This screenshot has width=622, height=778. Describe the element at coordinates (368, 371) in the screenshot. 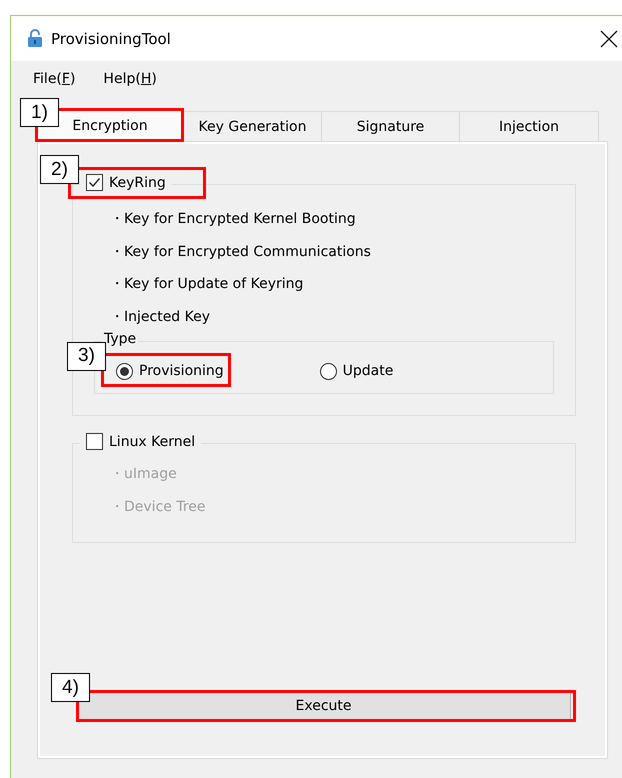

I see `radio-label: Update` at that location.